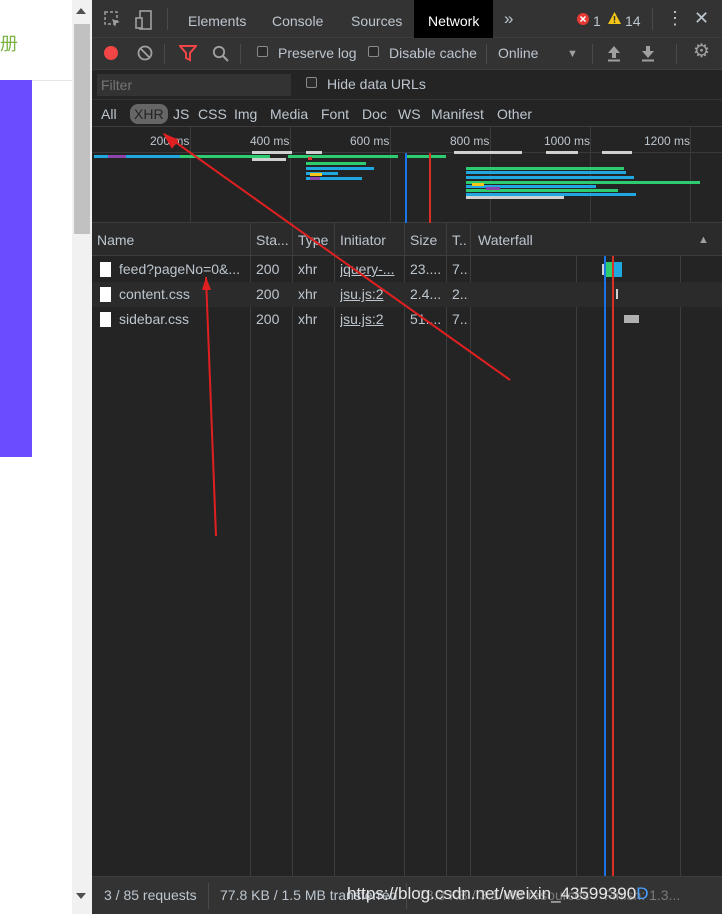 This screenshot has height=914, width=722. Describe the element at coordinates (209, 406) in the screenshot. I see `annotation-arrow-feed` at that location.